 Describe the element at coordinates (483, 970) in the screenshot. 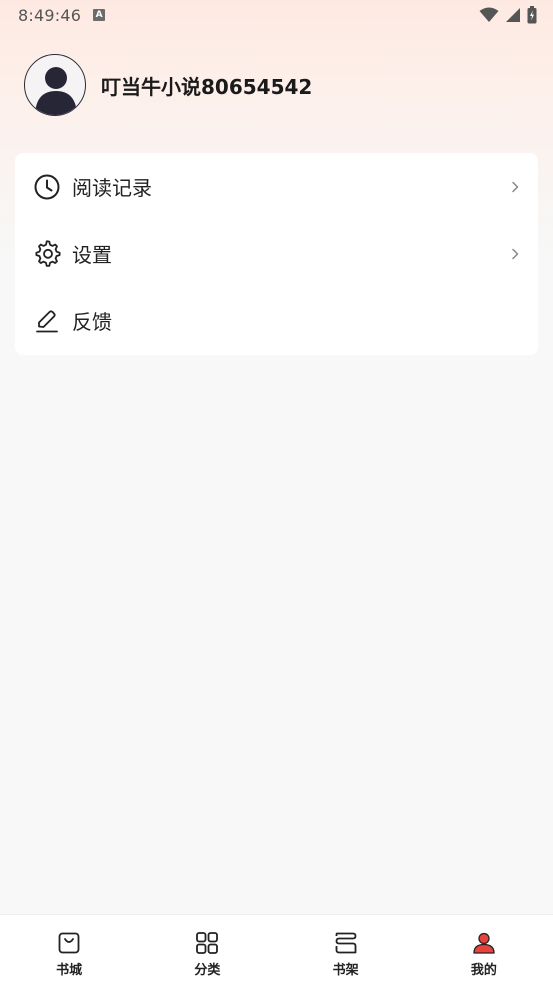

I see `tab-label: 我的` at that location.